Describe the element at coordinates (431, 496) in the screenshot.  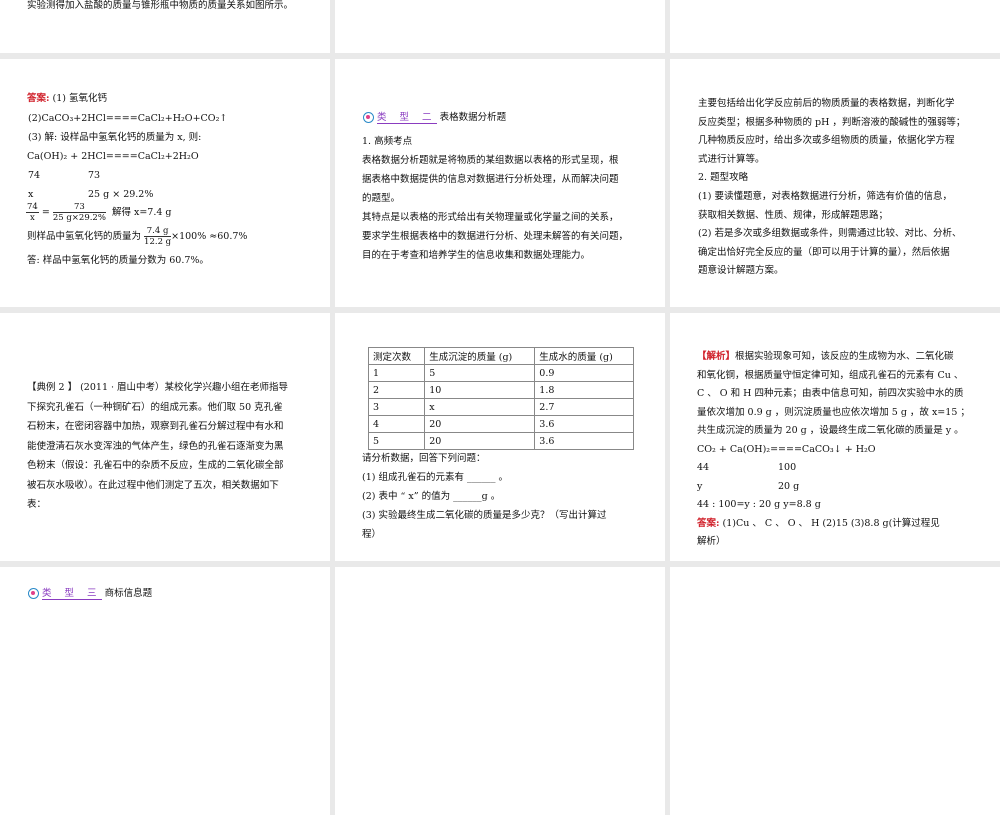
I see `text-line: (2) 表中 “ x” 的值为 ______g 。` at that location.